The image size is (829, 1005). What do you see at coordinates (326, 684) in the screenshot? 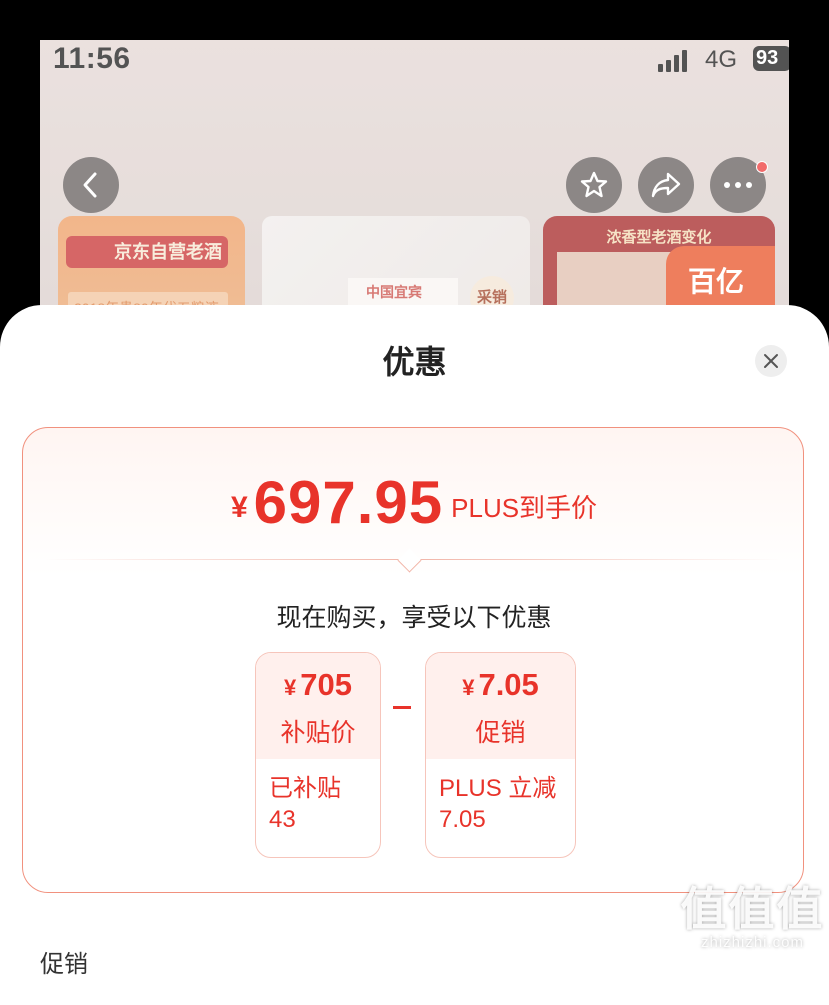
I see `subsidy-price-amount: 705` at bounding box center [326, 684].